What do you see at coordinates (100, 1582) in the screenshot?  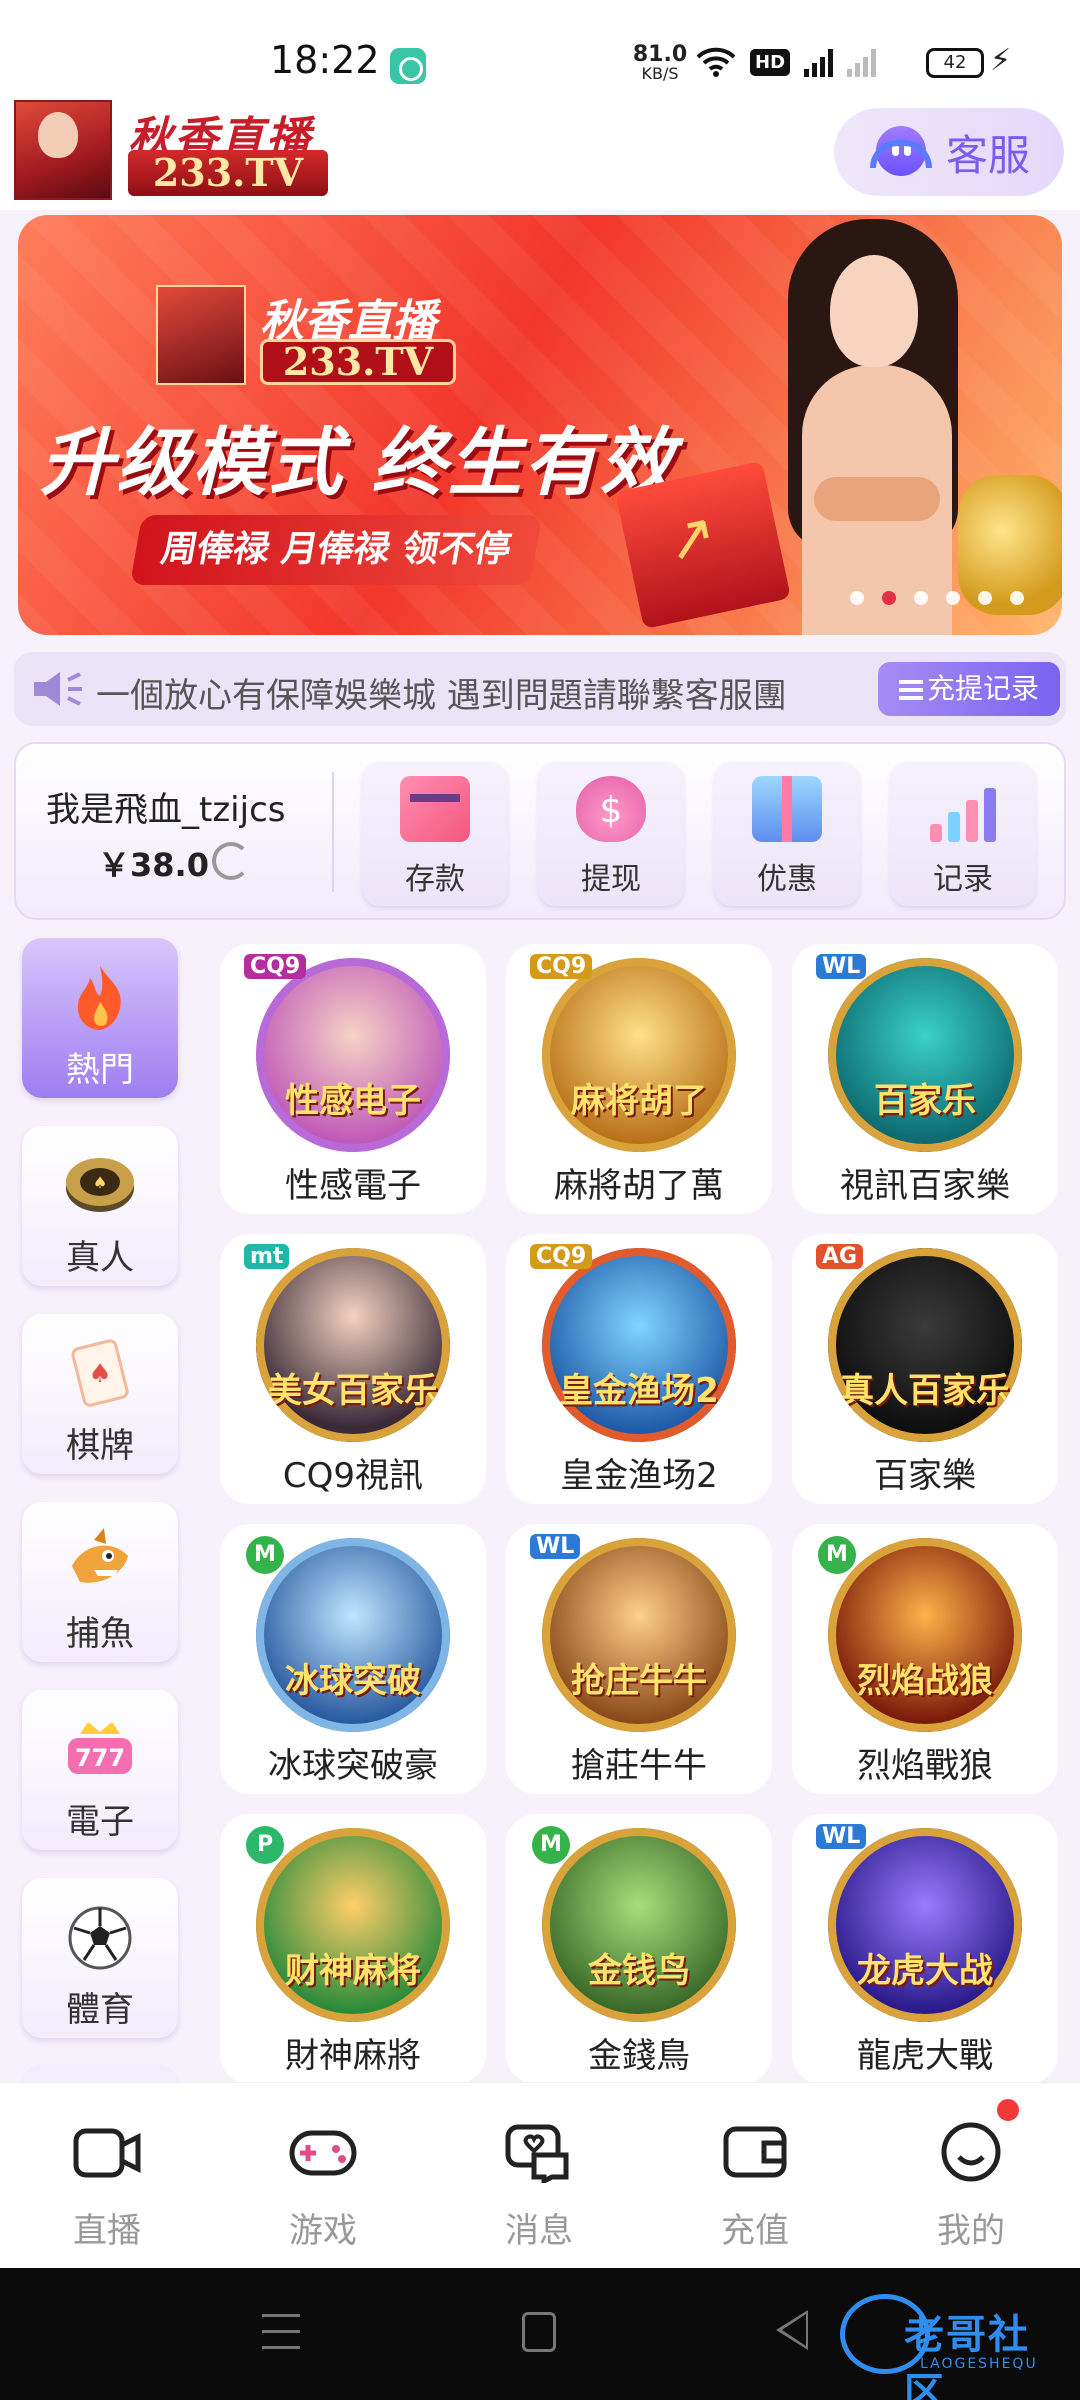 I see `category-fishing: 捕魚` at bounding box center [100, 1582].